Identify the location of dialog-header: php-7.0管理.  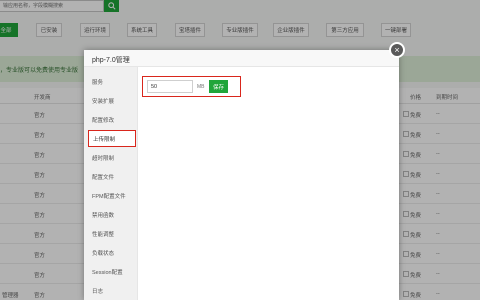
(241, 58).